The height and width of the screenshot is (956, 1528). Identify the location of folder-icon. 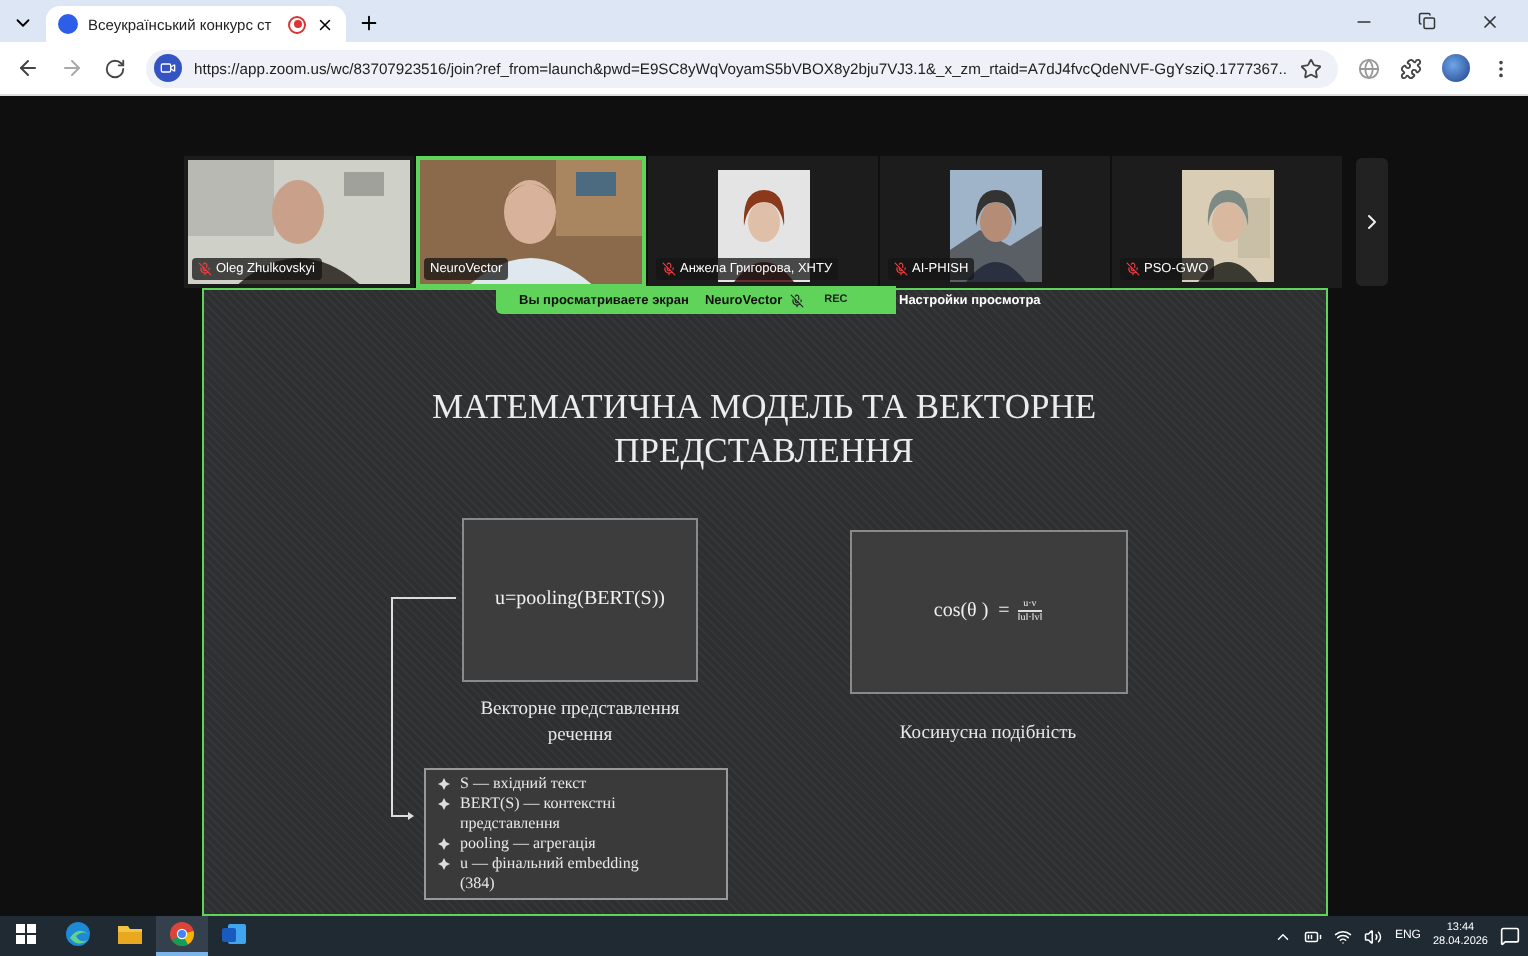
(130, 934).